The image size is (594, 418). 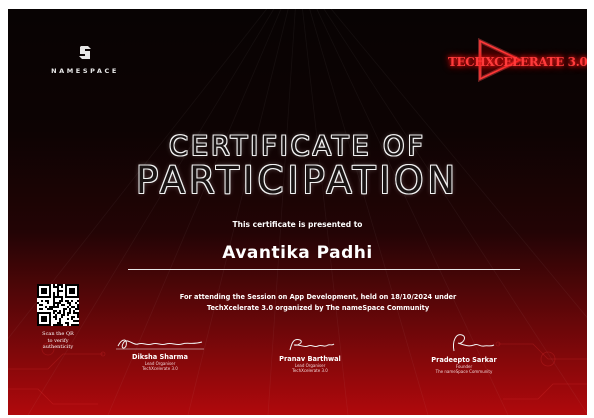 What do you see at coordinates (464, 360) in the screenshot?
I see `signatory-3-name: Pradeepto Sarkar` at bounding box center [464, 360].